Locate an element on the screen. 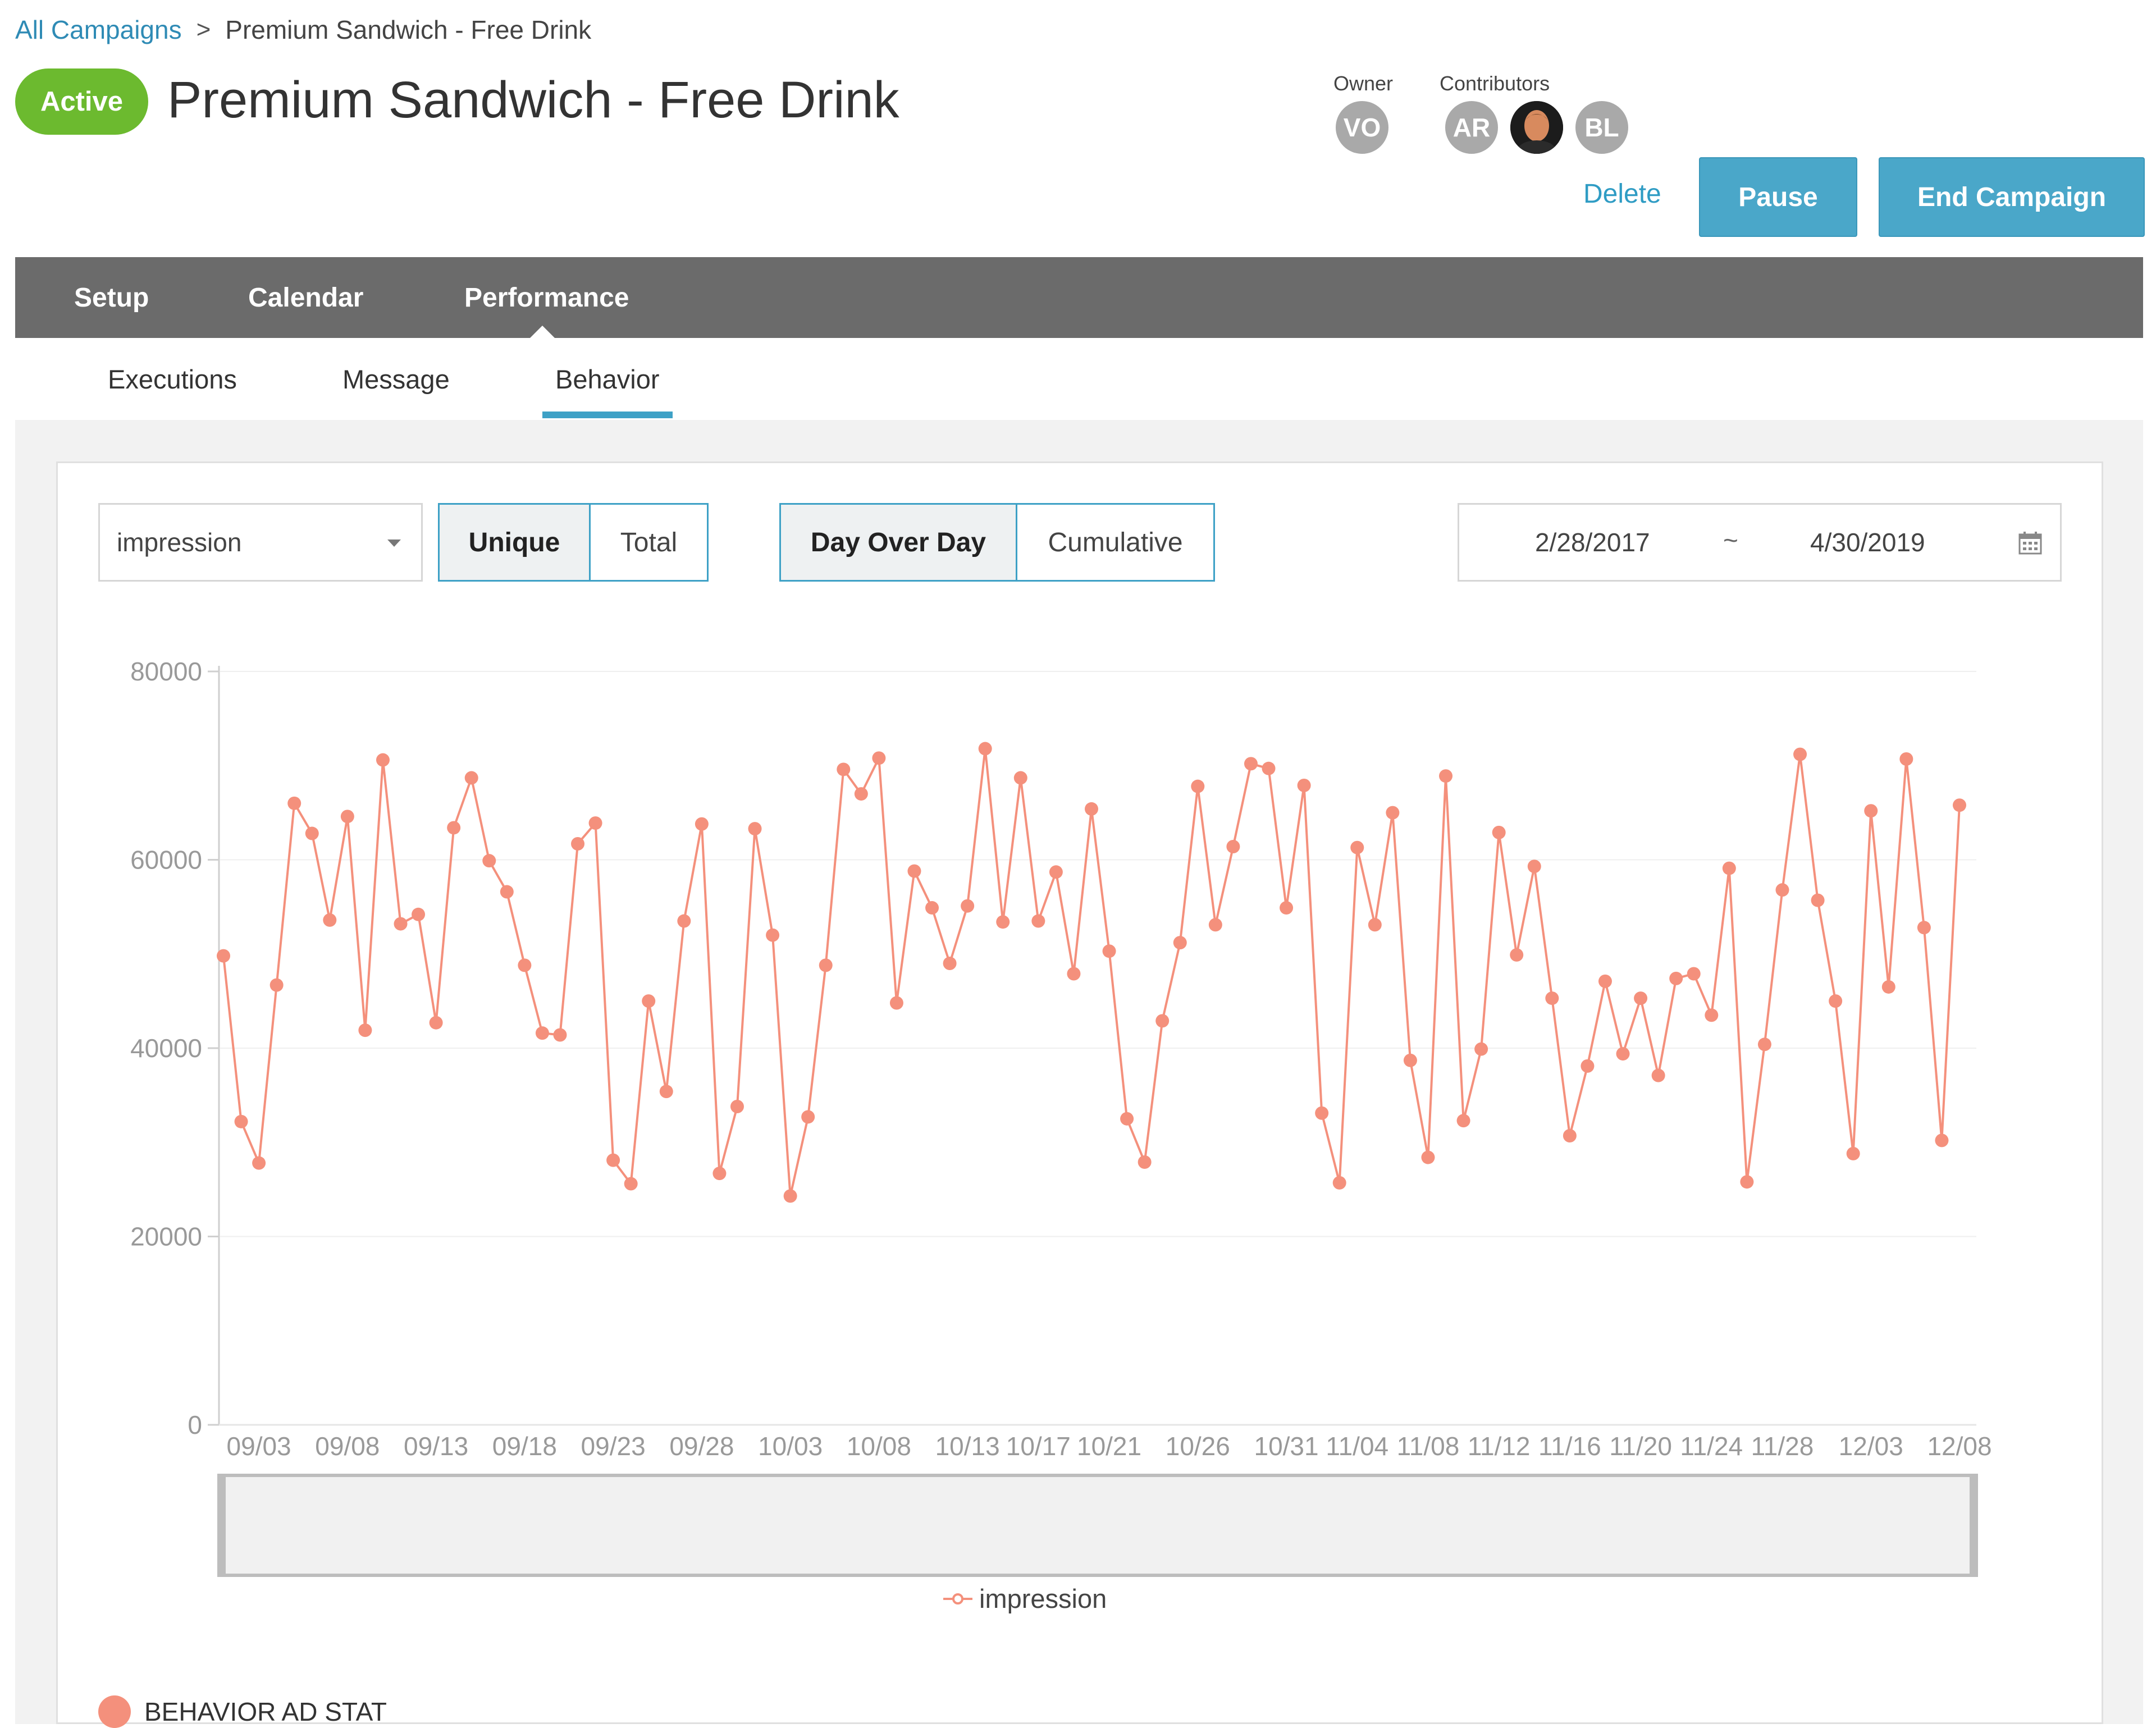 This screenshot has height=1728, width=2156. y-tick-label: 40000 is located at coordinates (166, 1048).